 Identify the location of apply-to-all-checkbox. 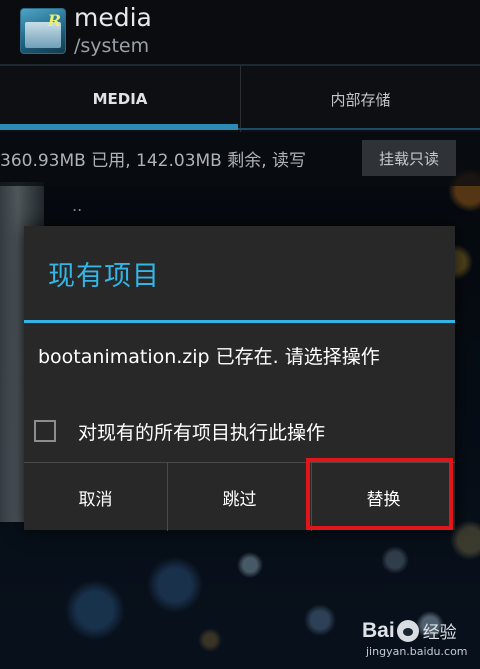
(45, 431).